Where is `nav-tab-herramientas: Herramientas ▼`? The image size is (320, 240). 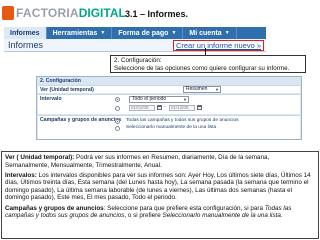
nav-tab-herramientas: Herramientas ▼ is located at coordinates (80, 33).